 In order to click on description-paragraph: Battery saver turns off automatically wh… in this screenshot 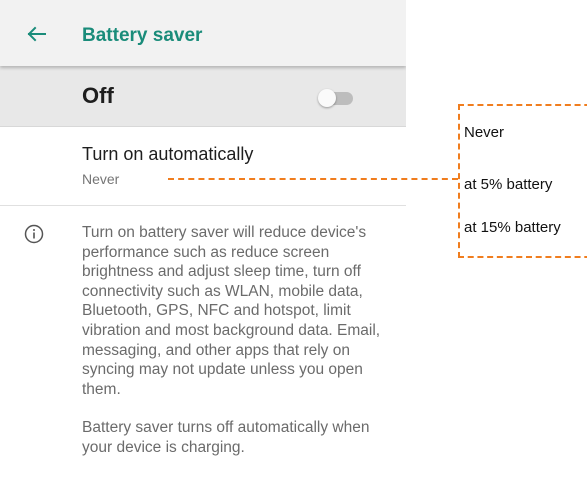, I will do `click(226, 437)`.